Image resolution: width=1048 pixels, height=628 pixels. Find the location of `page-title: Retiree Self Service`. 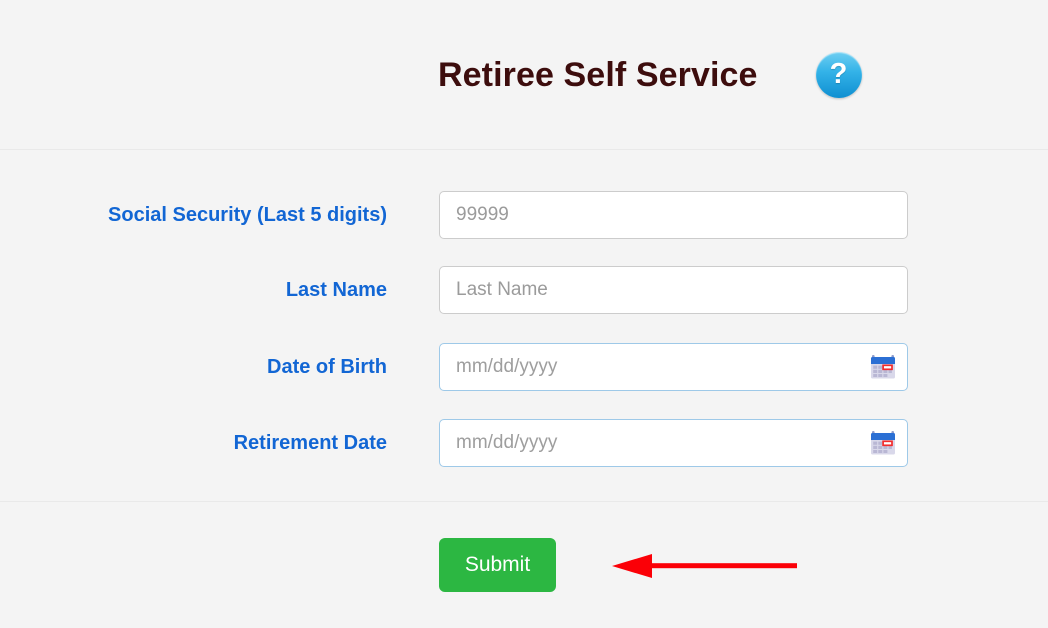

page-title: Retiree Self Service is located at coordinates (598, 75).